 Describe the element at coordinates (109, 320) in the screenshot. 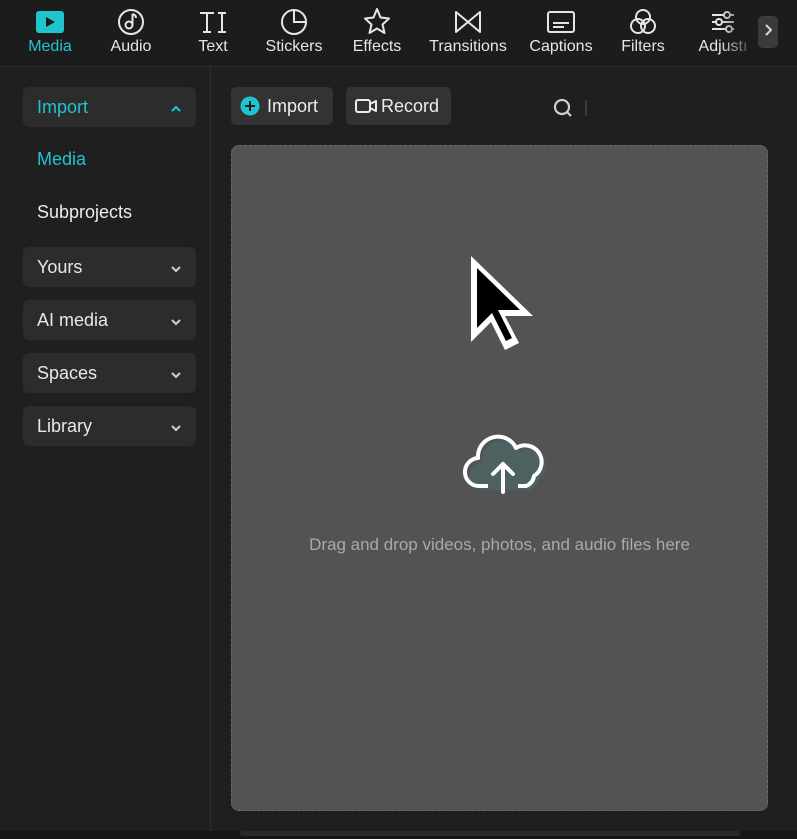

I see `sidebar-group-ai-media: AI media` at that location.